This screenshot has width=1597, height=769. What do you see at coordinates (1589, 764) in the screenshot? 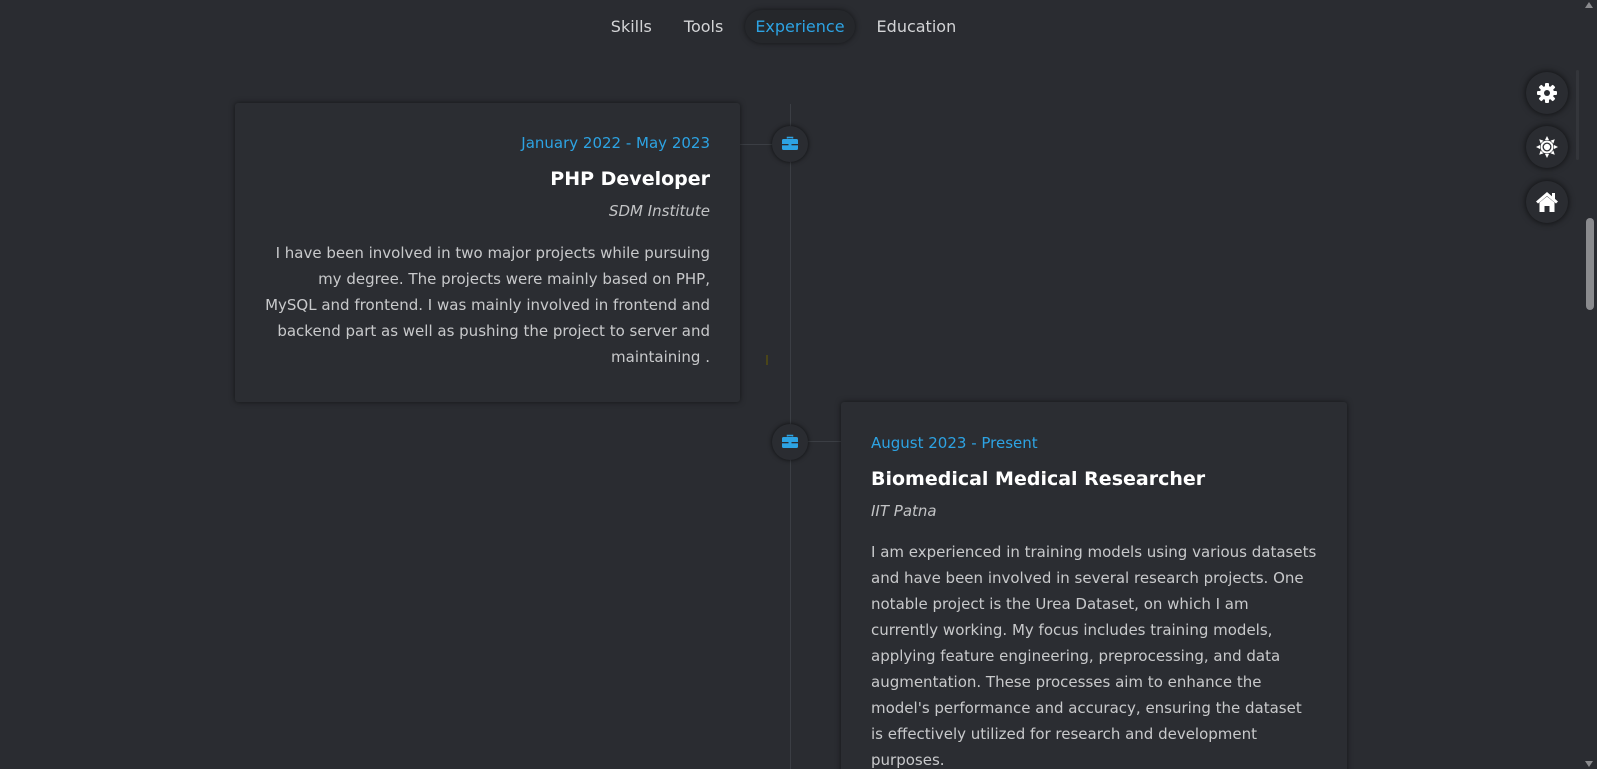
I see `scroll-down-arrow` at bounding box center [1589, 764].